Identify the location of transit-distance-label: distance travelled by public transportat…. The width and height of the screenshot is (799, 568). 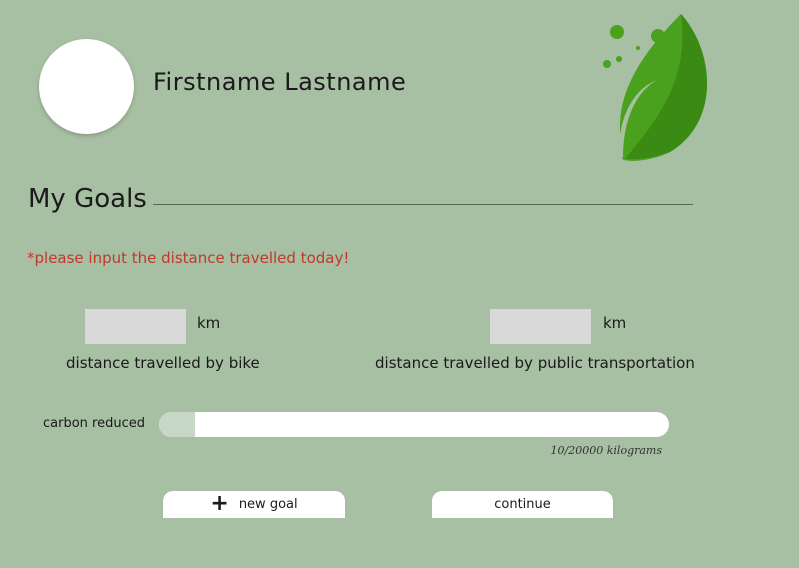
(535, 363).